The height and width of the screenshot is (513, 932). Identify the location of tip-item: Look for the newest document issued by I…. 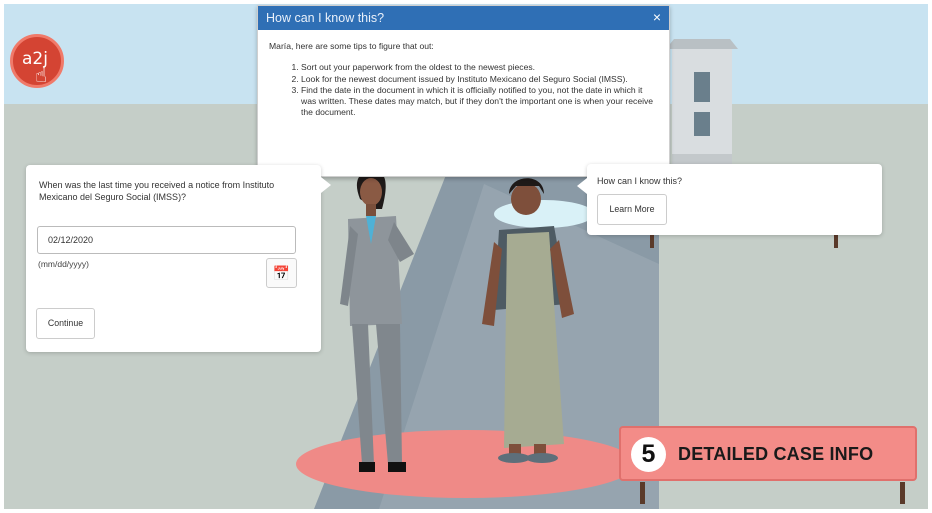
(479, 79).